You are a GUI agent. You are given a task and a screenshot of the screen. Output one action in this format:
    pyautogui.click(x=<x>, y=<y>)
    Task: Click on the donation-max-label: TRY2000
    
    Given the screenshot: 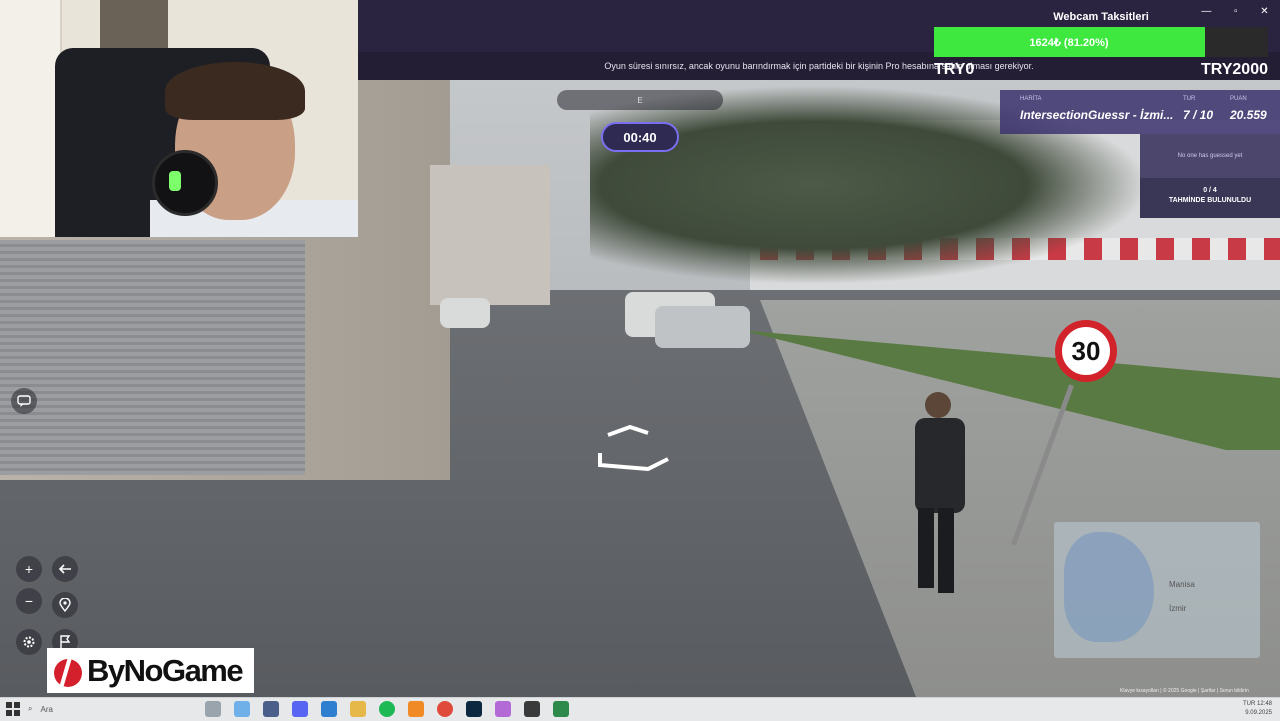 What is the action you would take?
    pyautogui.click(x=1234, y=69)
    